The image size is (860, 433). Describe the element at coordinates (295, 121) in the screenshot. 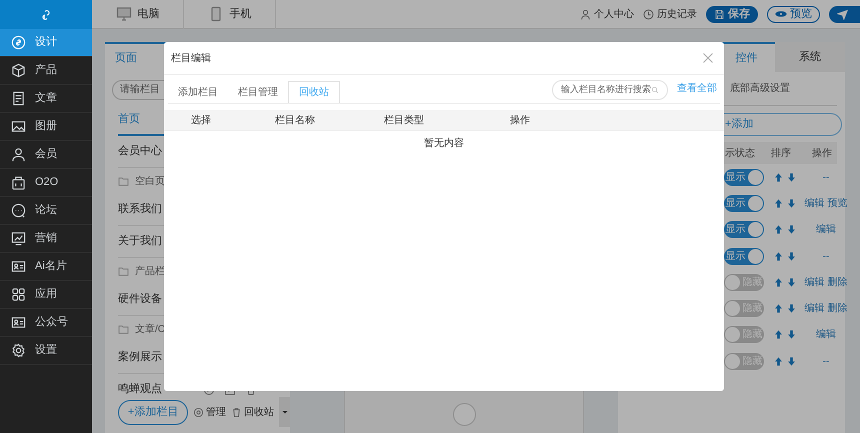

I see `column-header: 栏目名称` at that location.